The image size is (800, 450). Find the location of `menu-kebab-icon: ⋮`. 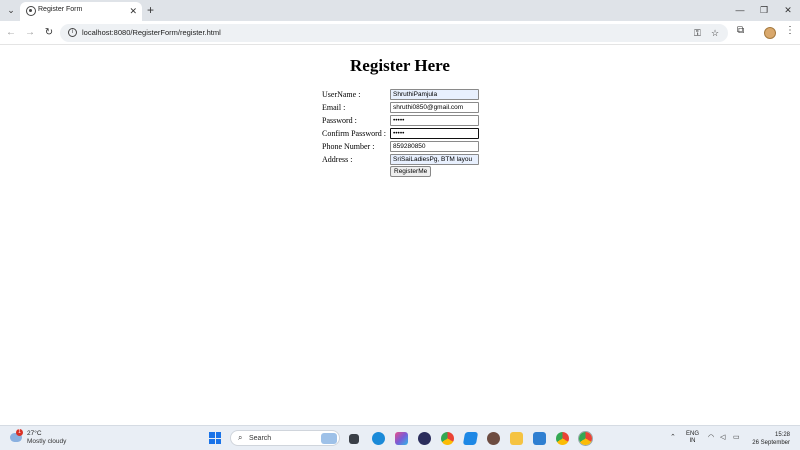

menu-kebab-icon: ⋮ is located at coordinates (790, 30).